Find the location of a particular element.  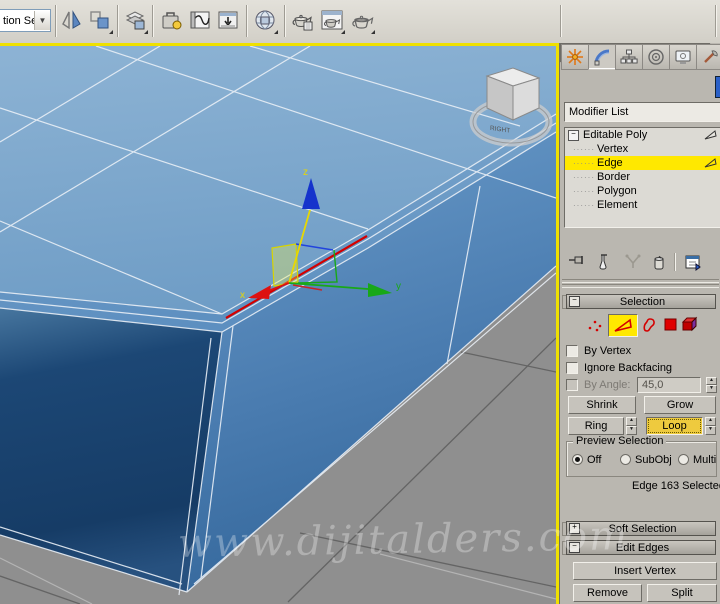

grow-label: Grow is located at coordinates (680, 405).